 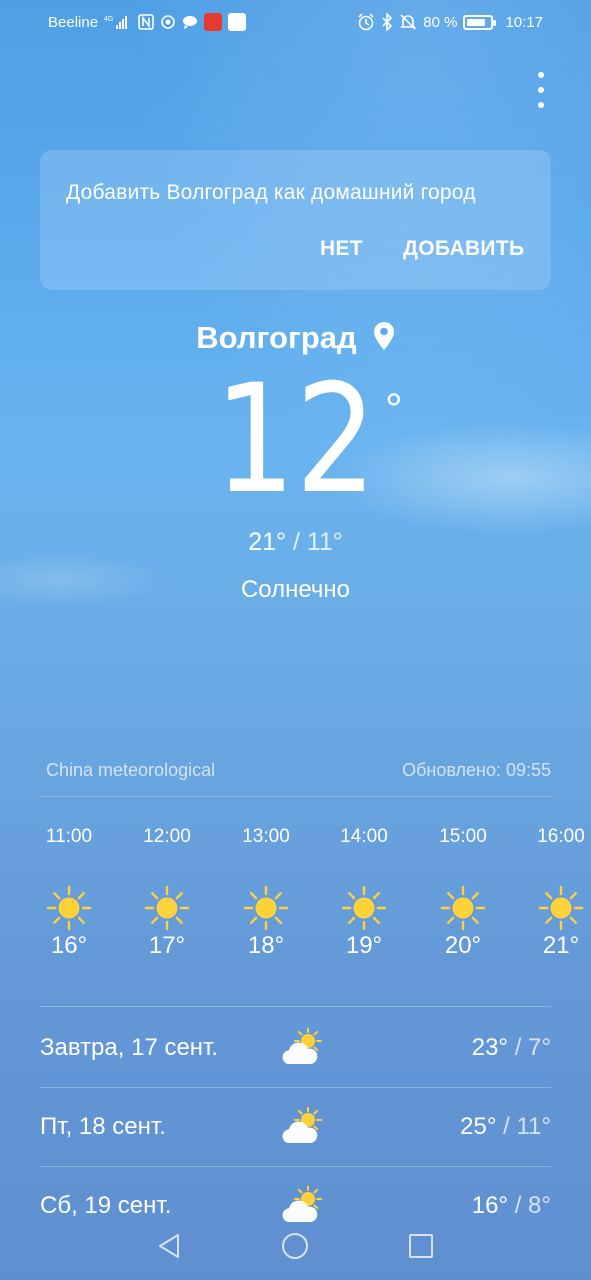 What do you see at coordinates (387, 22) in the screenshot?
I see `bluetooth-icon` at bounding box center [387, 22].